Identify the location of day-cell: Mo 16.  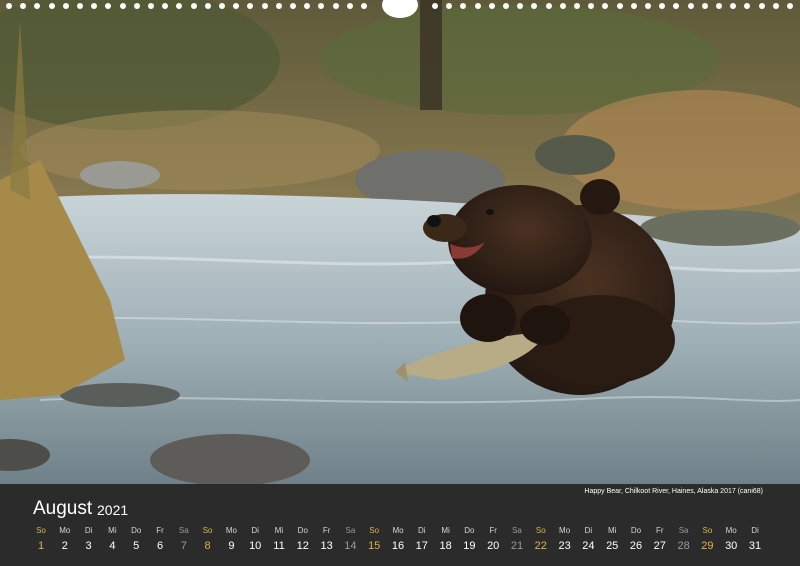
(398, 540).